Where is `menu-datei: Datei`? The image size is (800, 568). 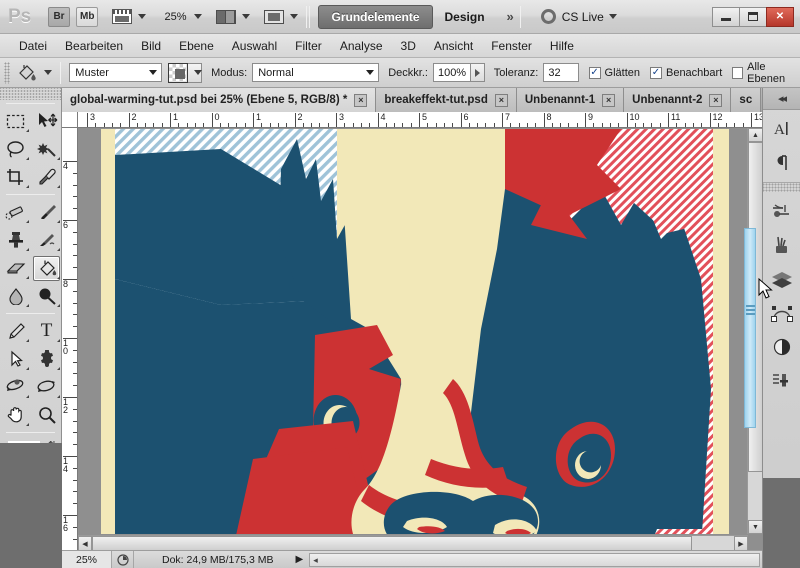
menu-datei: Datei is located at coordinates (33, 46).